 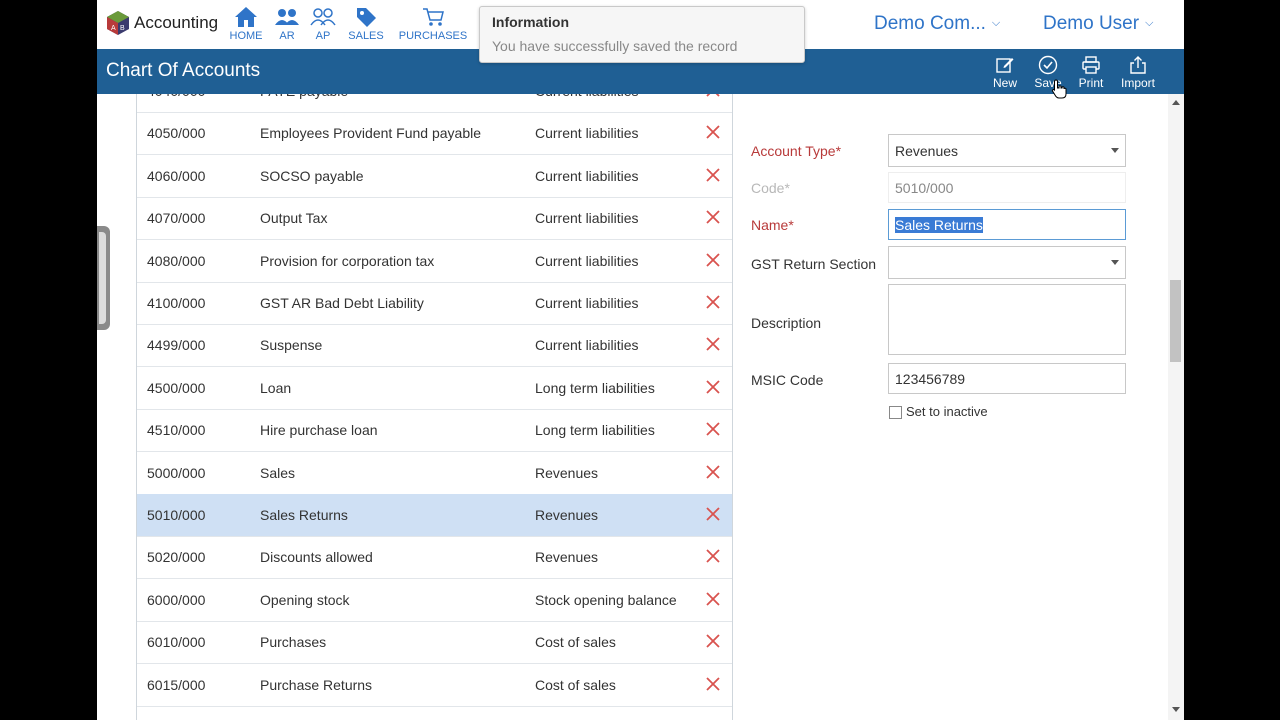 I want to click on account-row: 5000/000 Sales Revenues, so click(x=434, y=473).